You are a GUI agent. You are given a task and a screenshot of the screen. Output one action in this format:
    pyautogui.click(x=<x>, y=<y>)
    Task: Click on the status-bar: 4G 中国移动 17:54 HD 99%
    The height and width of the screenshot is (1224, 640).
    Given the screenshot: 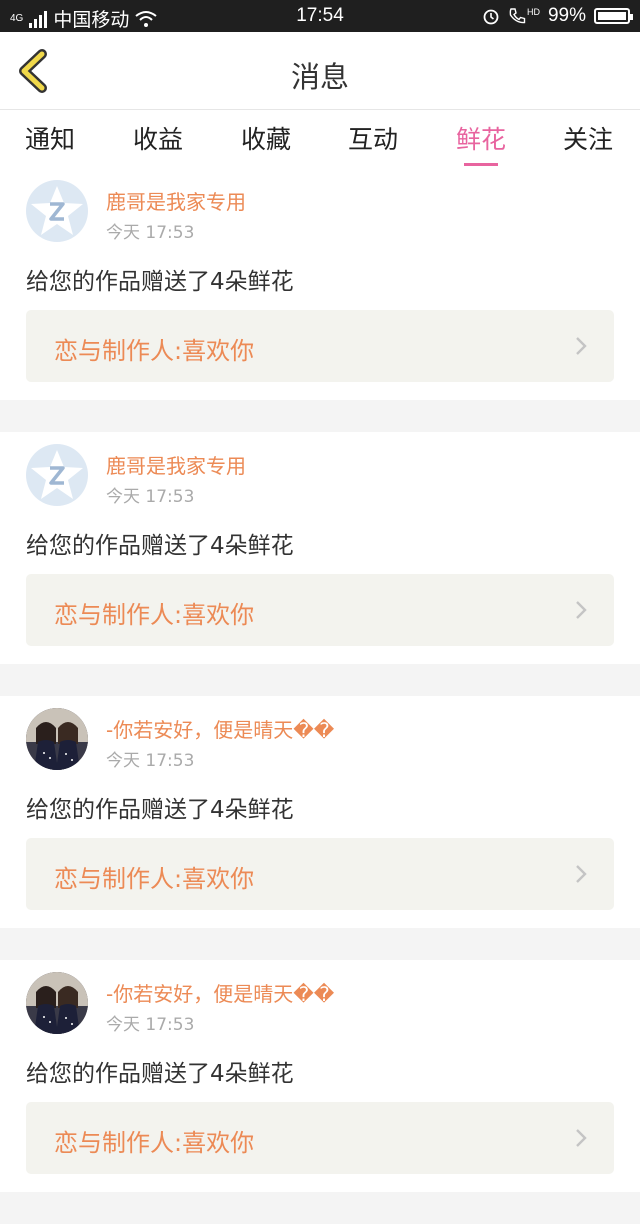 What is the action you would take?
    pyautogui.click(x=320, y=16)
    